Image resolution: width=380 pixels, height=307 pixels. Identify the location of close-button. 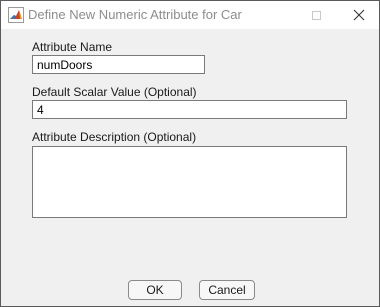
(359, 15).